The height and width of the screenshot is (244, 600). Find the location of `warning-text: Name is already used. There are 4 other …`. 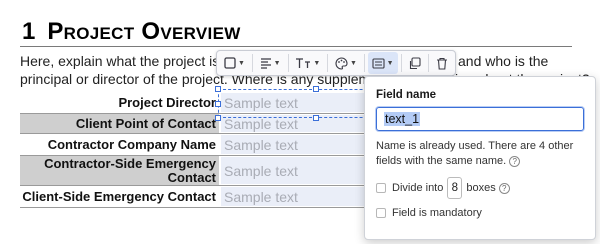

warning-text: Name is already used. There are 4 other … is located at coordinates (475, 153).